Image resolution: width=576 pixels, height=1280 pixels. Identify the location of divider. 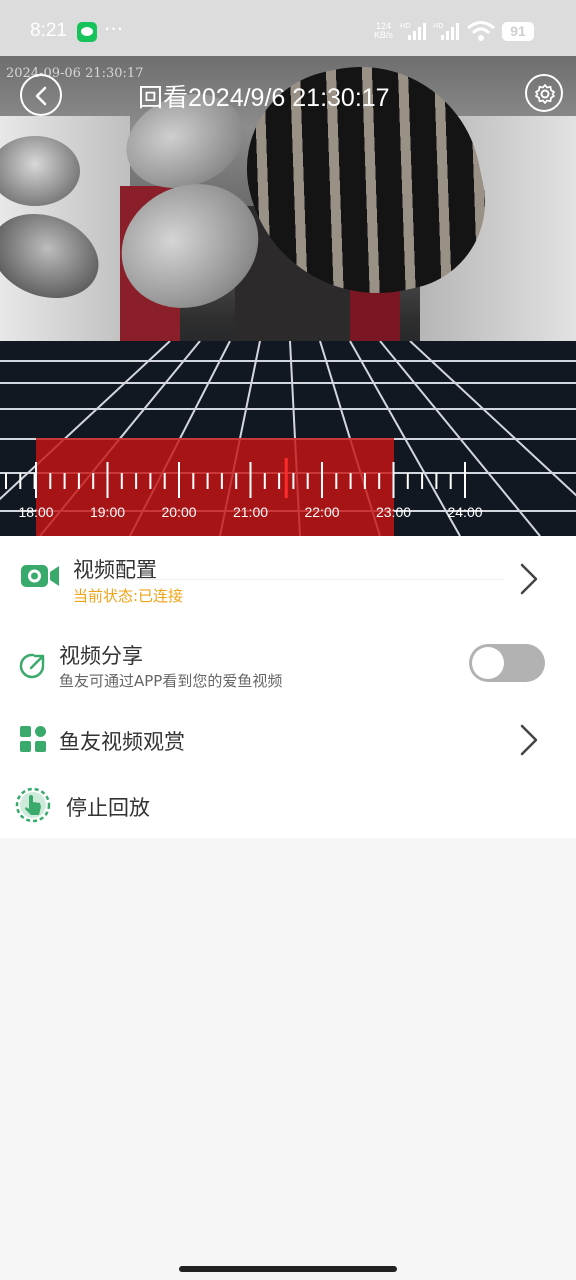
(288, 579).